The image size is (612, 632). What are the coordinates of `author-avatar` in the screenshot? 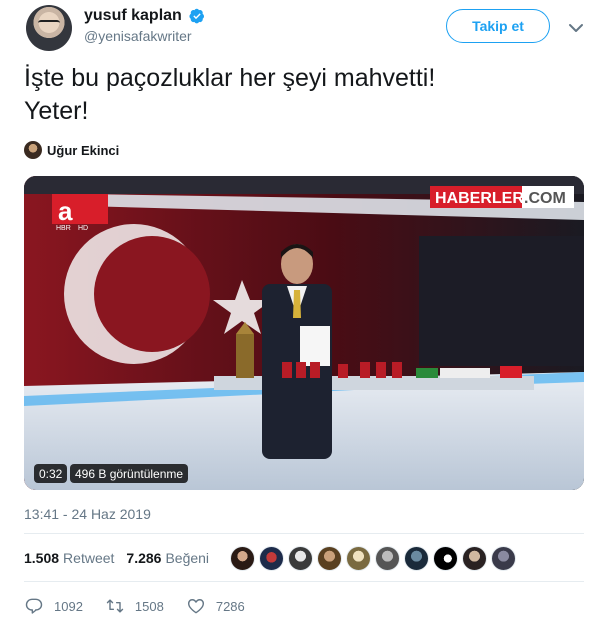 It's located at (49, 28).